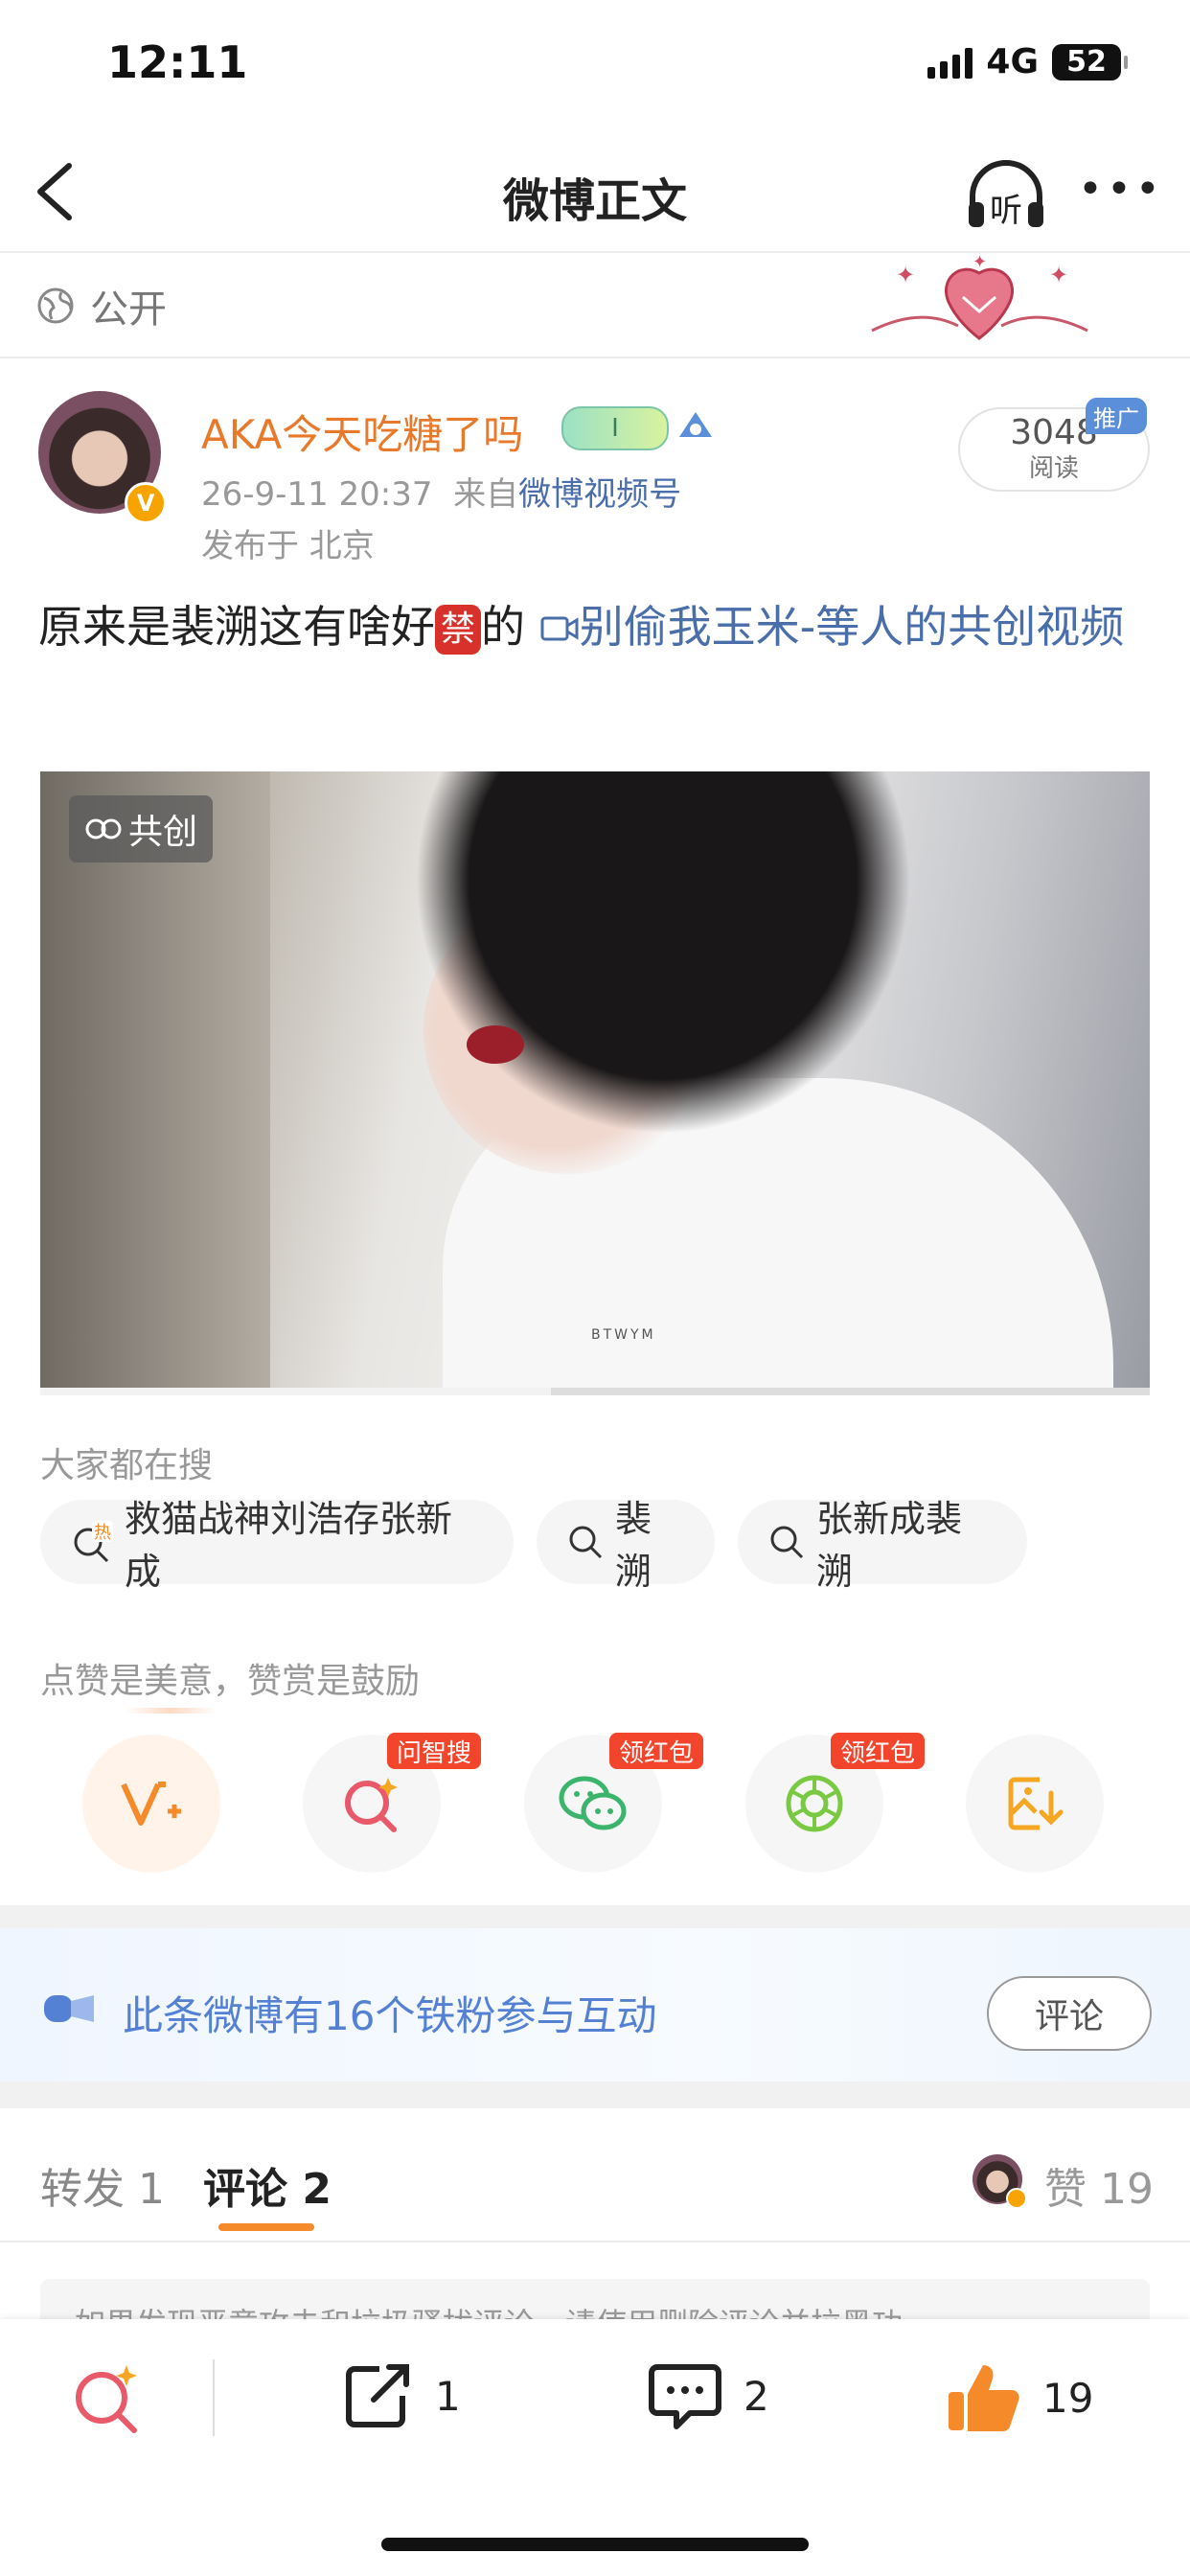  What do you see at coordinates (980, 297) in the screenshot?
I see `apple-decoration-icon: ✦ ✦ ✦` at bounding box center [980, 297].